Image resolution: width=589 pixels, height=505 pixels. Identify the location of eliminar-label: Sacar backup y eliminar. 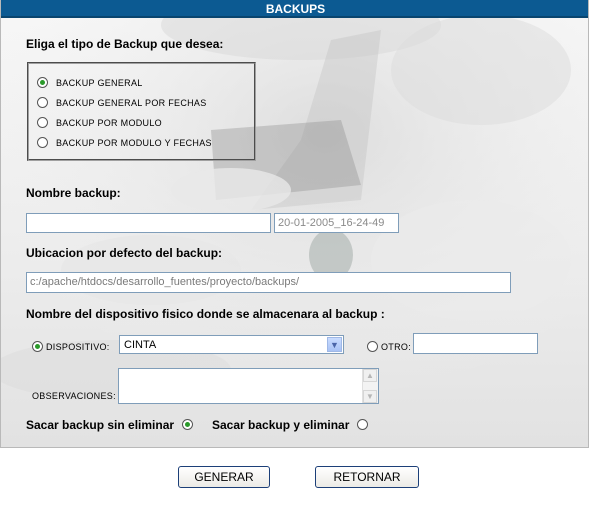
(281, 425).